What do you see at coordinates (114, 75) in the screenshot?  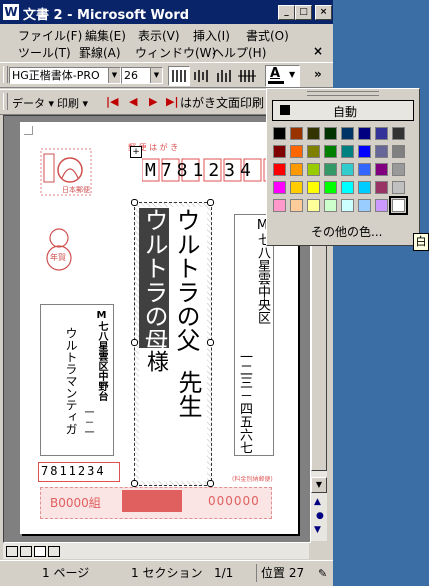 I see `font-name-dropdown-icon: ▼` at bounding box center [114, 75].